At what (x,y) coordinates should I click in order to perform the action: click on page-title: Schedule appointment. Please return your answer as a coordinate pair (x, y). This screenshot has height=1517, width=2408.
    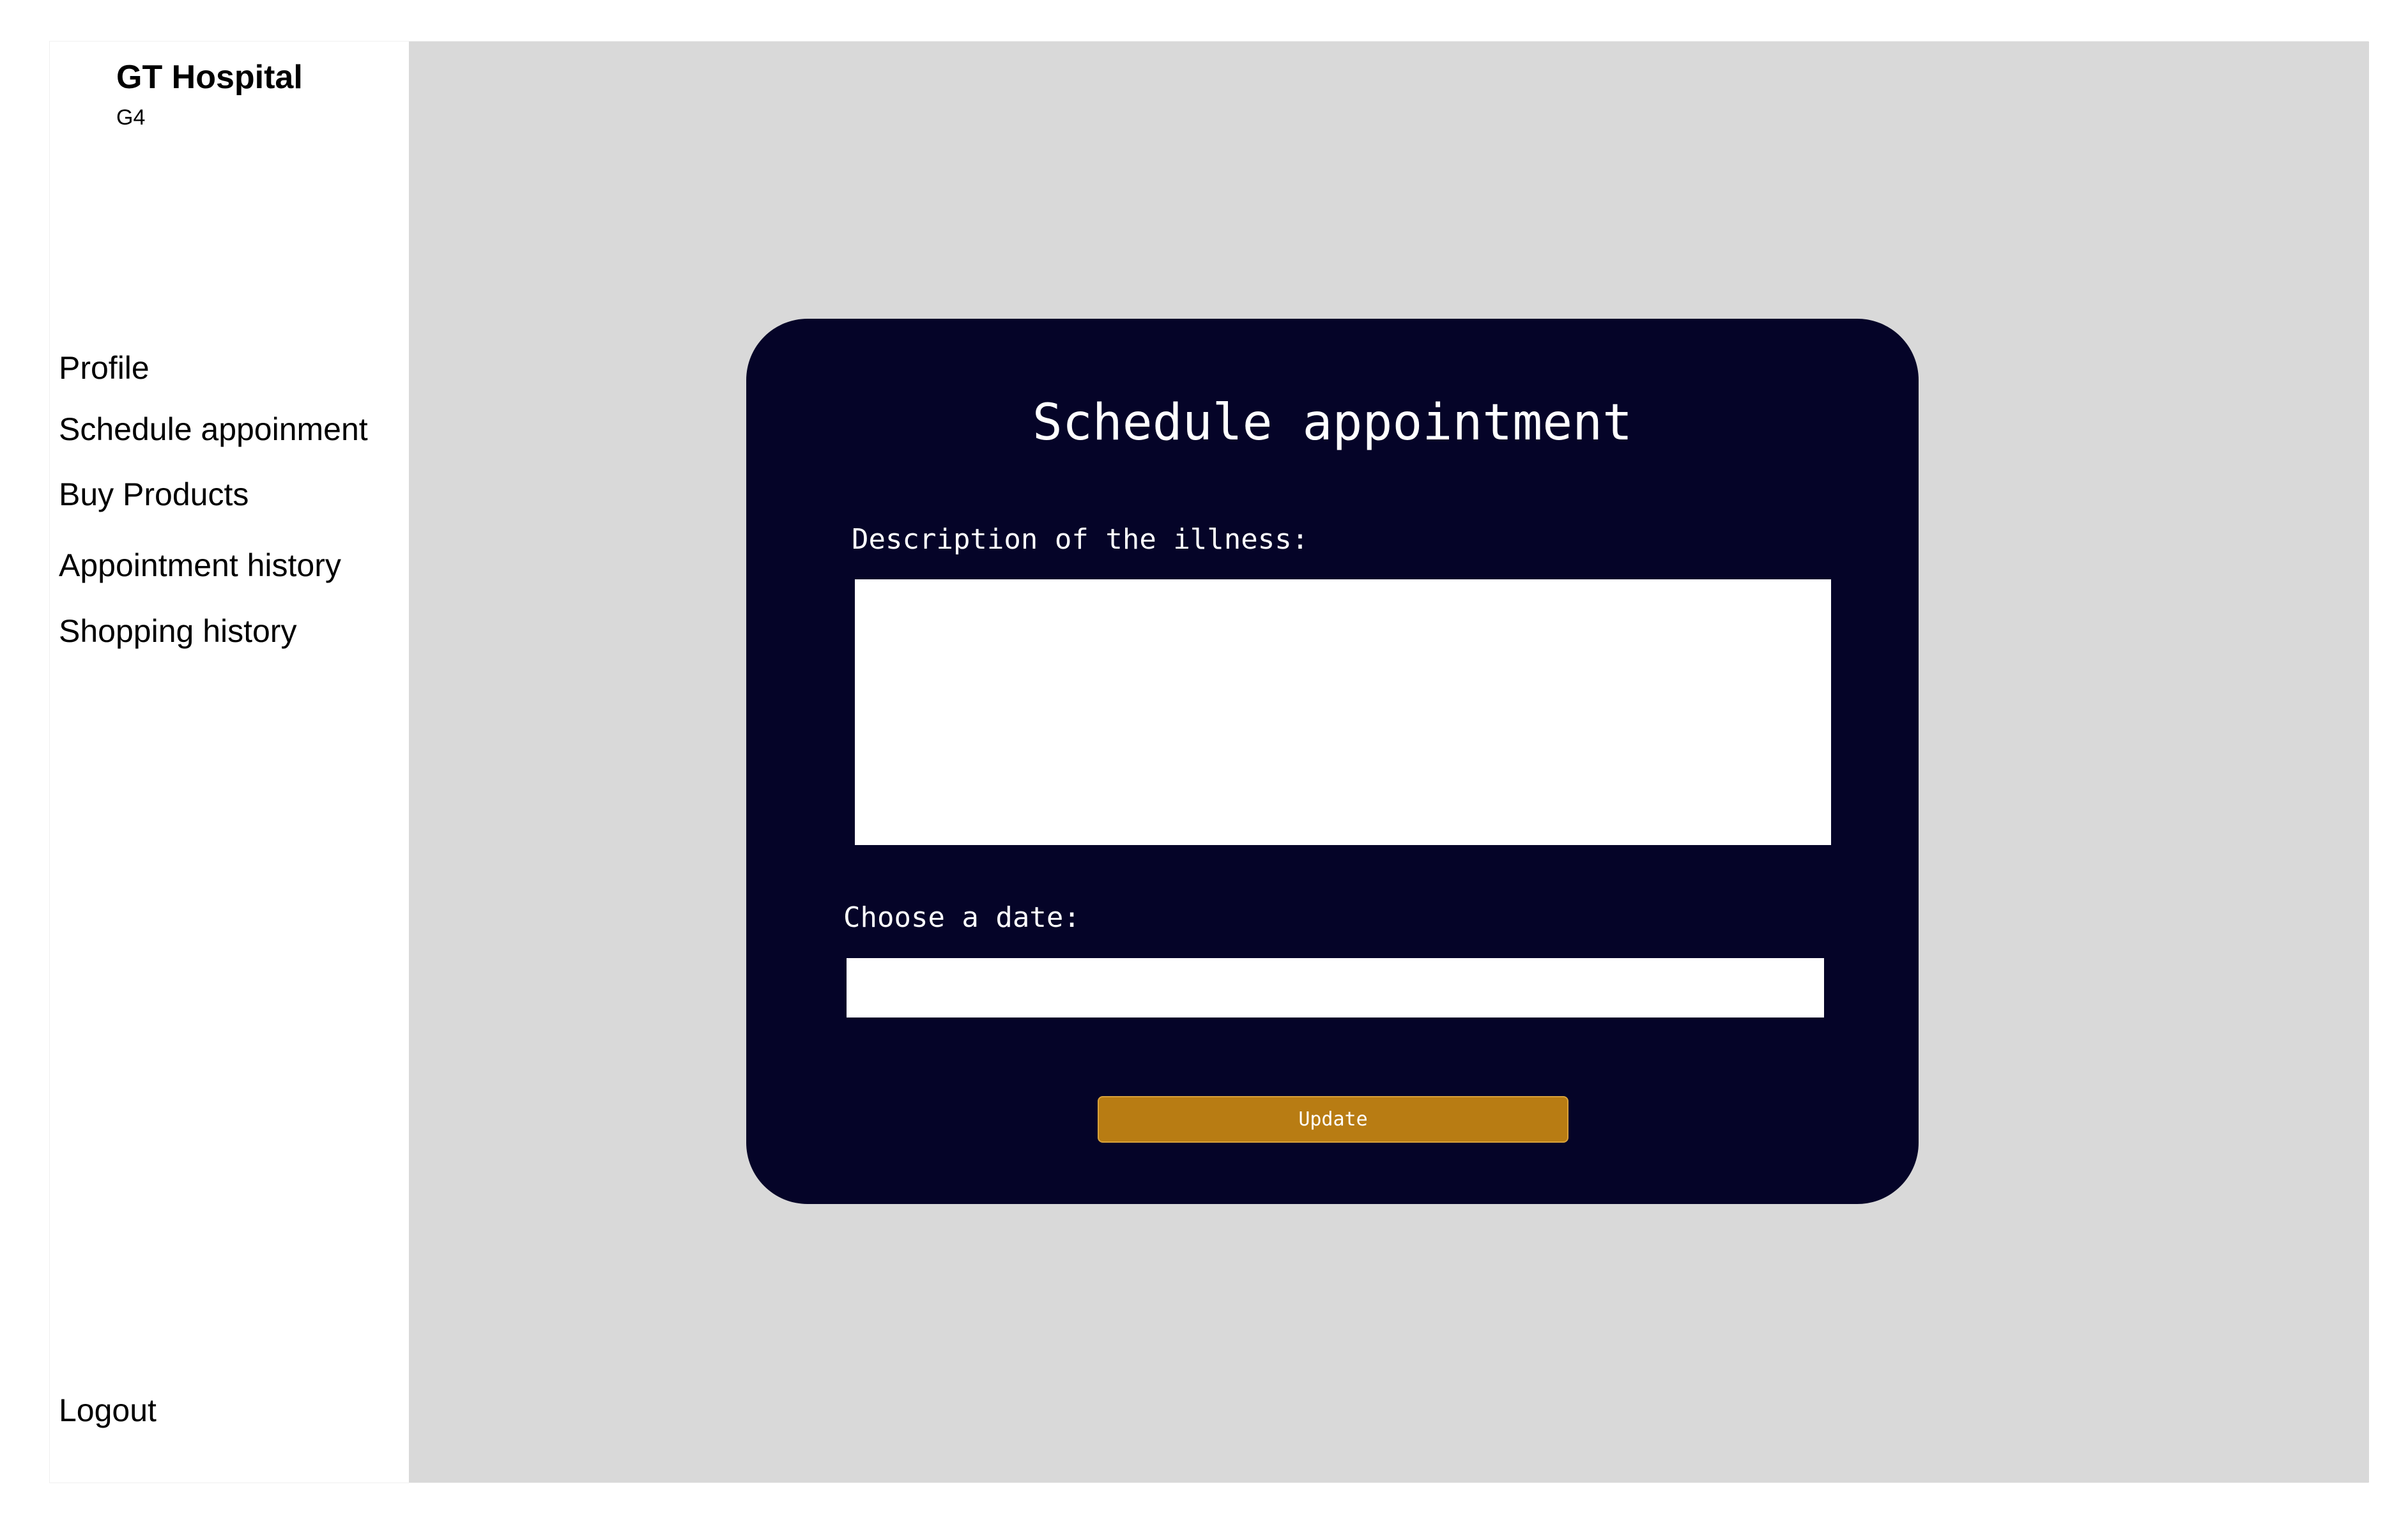
    Looking at the image, I should click on (1332, 423).